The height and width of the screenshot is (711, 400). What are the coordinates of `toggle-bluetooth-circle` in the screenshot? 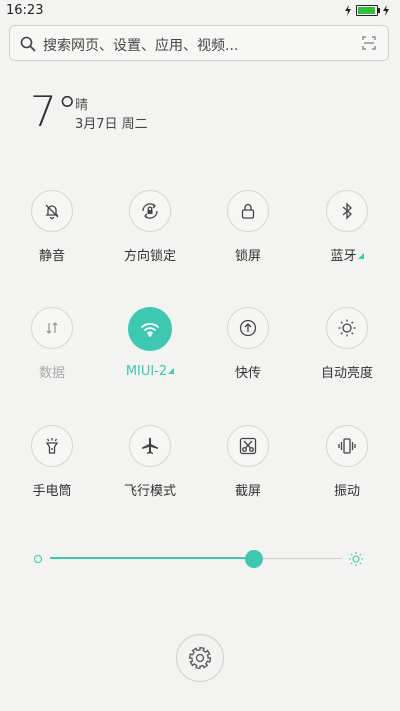 It's located at (347, 211).